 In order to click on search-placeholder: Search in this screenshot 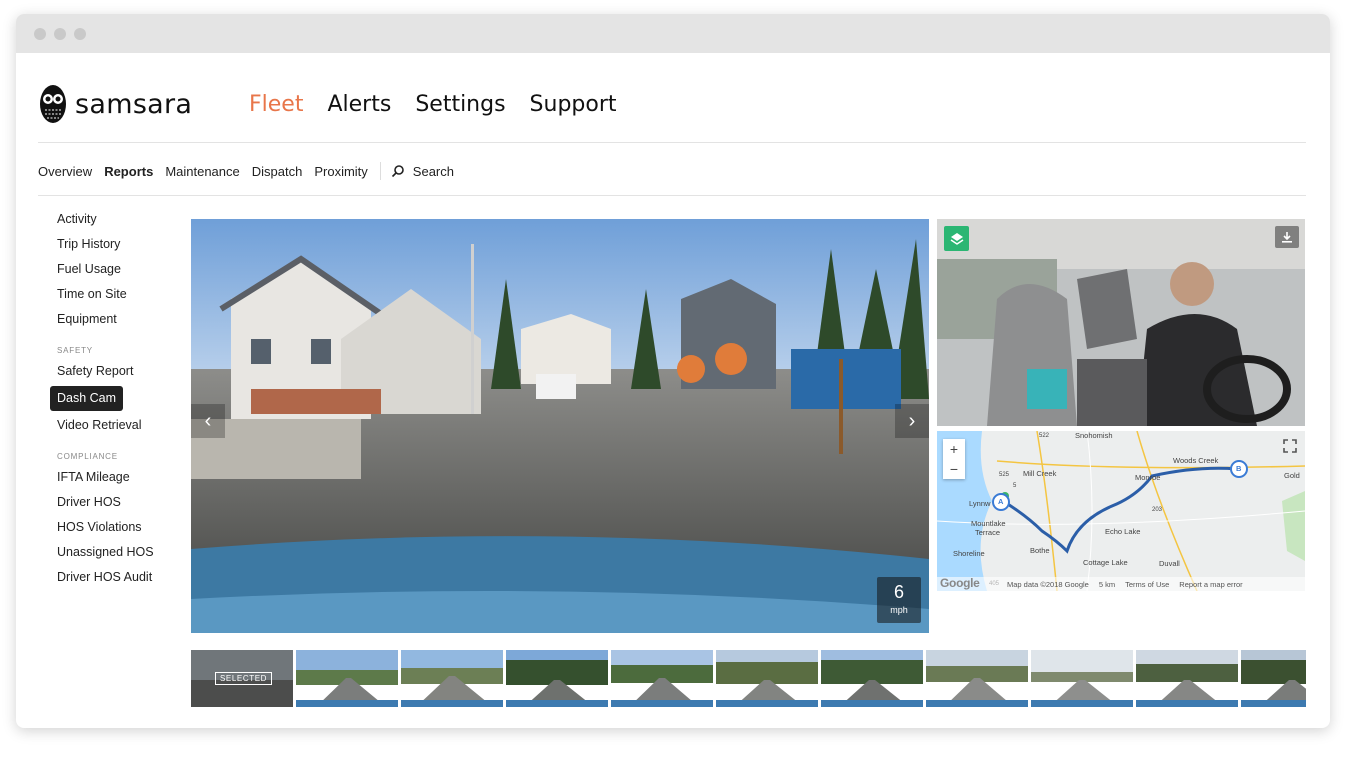, I will do `click(433, 171)`.